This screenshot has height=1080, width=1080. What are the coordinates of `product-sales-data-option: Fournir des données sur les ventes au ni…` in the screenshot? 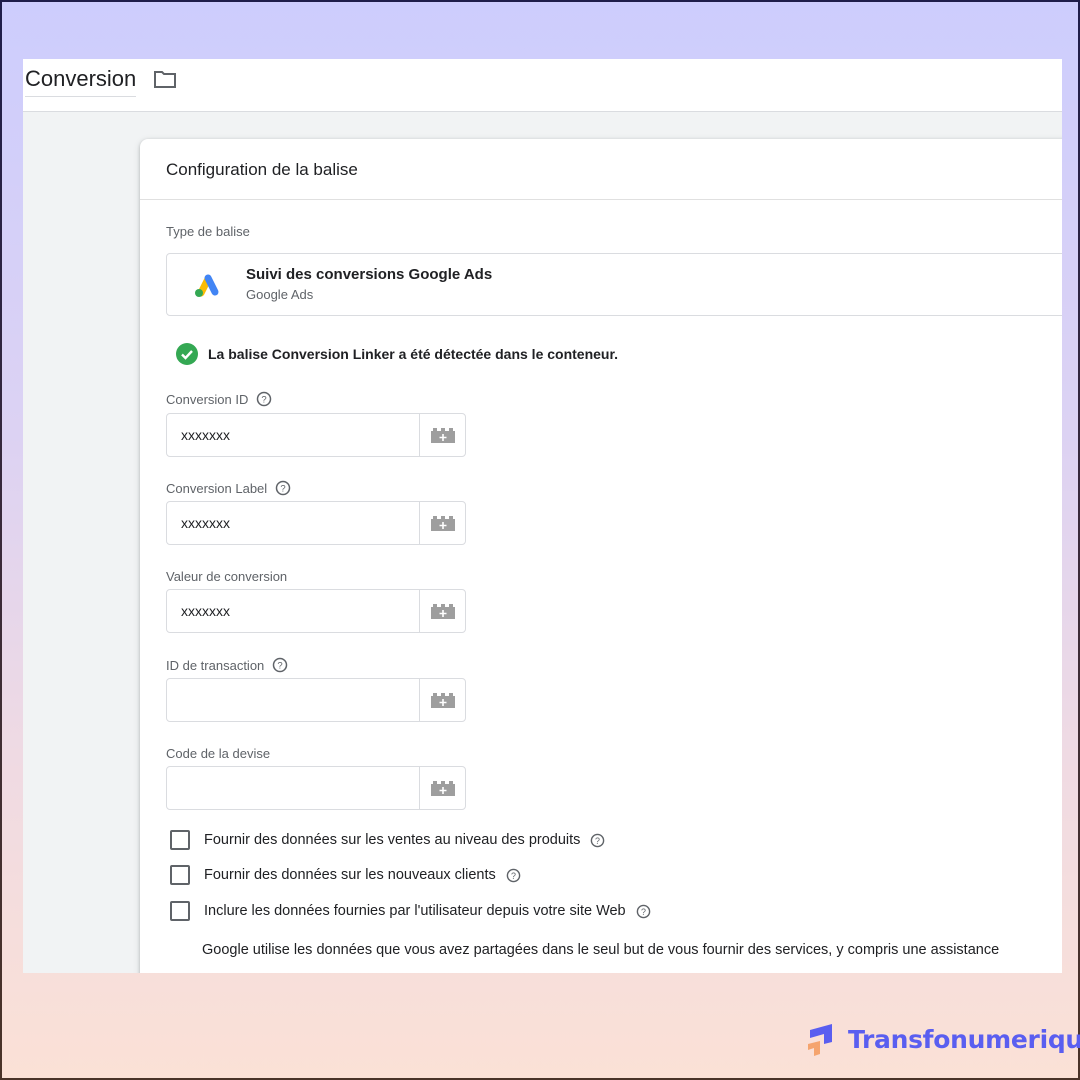 It's located at (387, 840).